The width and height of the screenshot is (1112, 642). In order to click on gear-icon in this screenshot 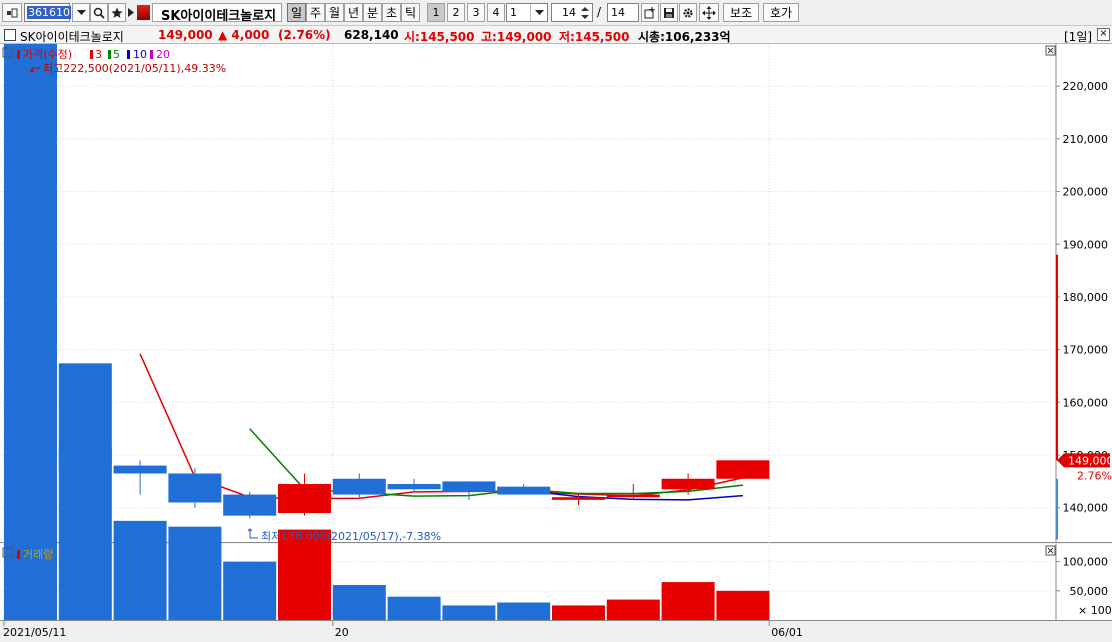, I will do `click(688, 12)`.